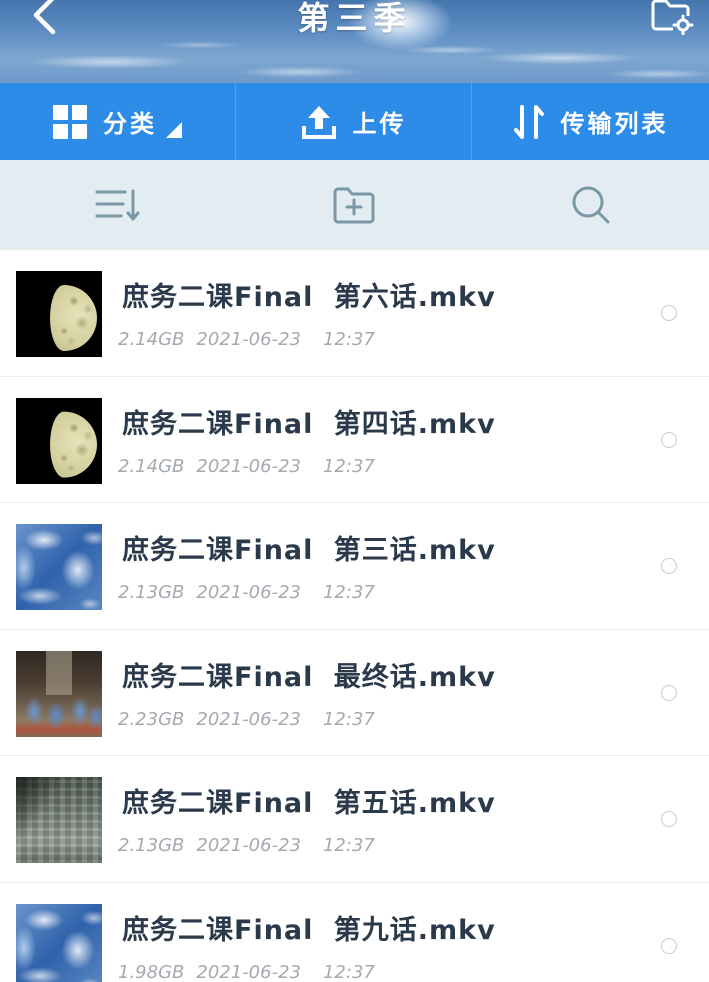 The width and height of the screenshot is (709, 982). Describe the element at coordinates (354, 18) in the screenshot. I see `page-title: 第三季` at that location.